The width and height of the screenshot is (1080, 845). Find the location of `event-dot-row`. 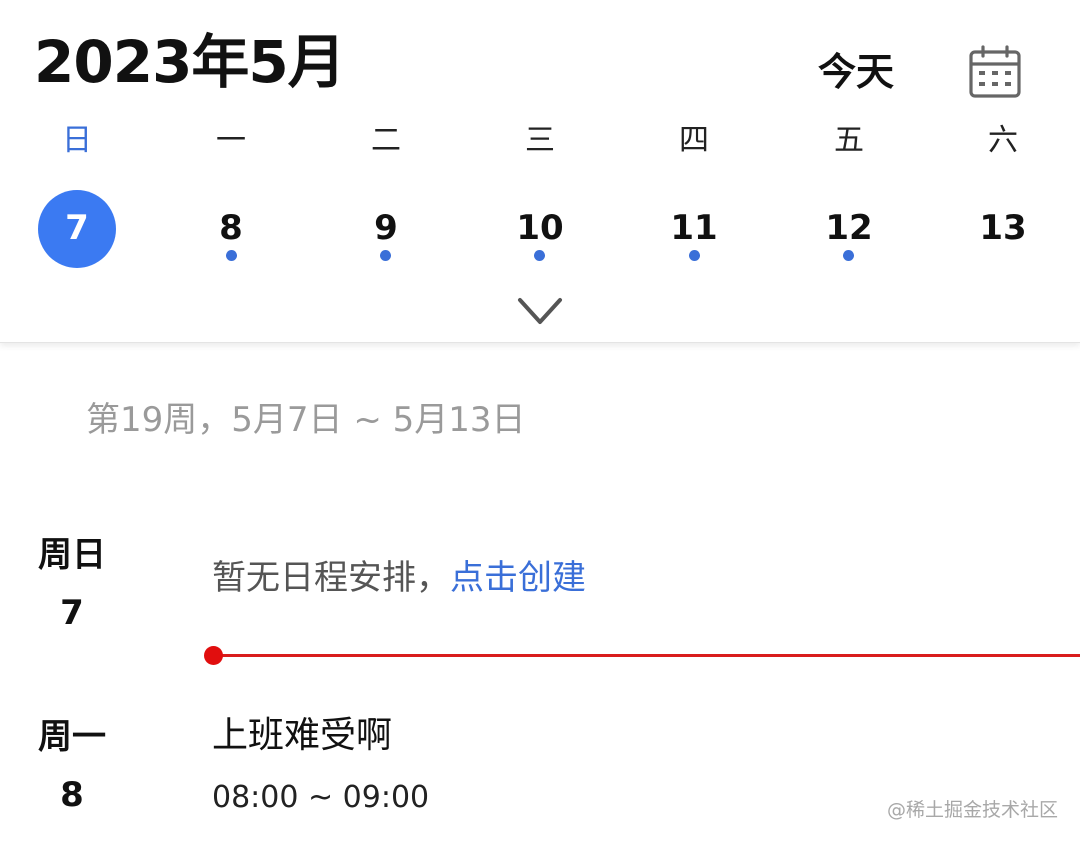

event-dot-row is located at coordinates (540, 256).